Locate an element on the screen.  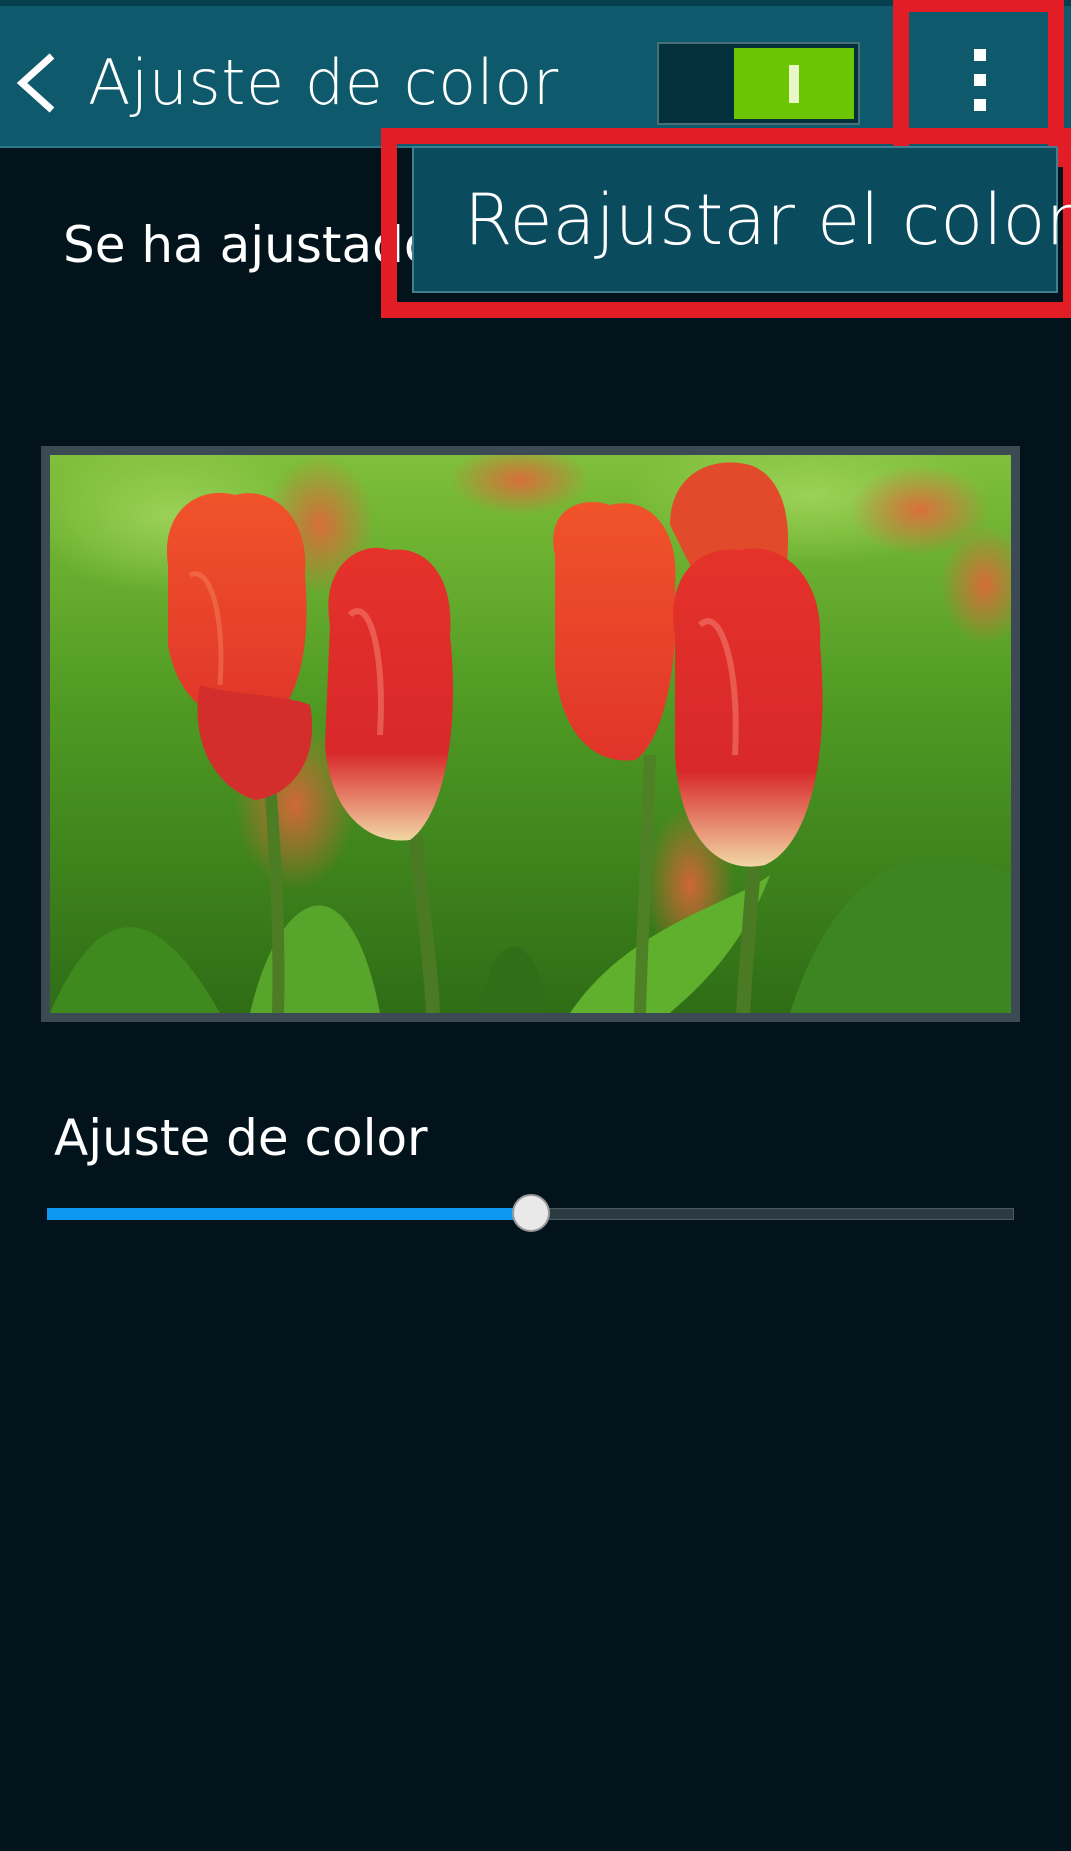
color-adjust-slider is located at coordinates (530, 1214).